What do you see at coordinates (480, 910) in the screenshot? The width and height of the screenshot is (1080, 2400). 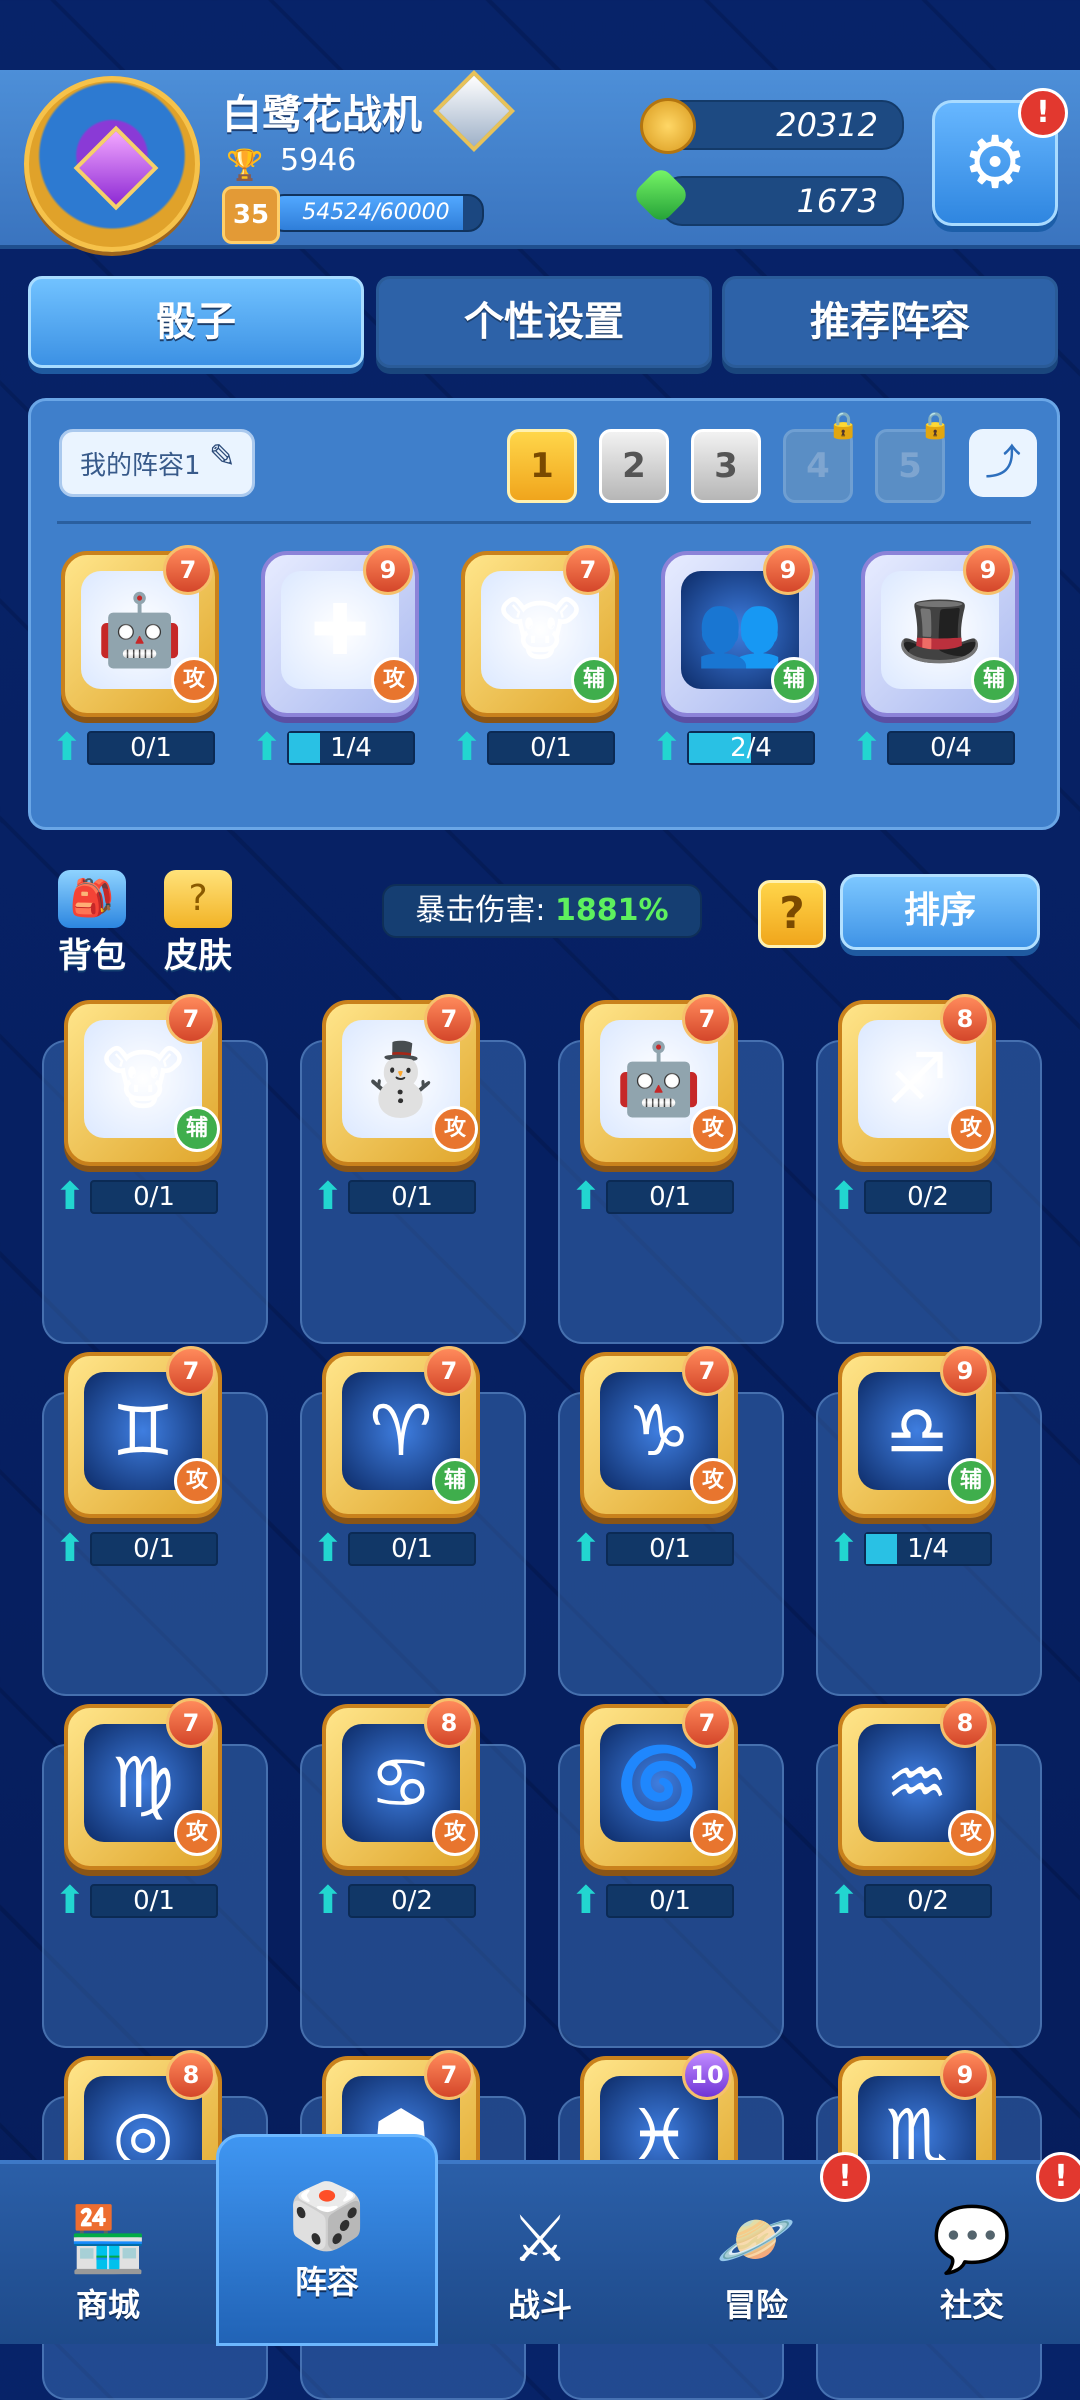 I see `crit-damage-label: 暴击伤害:` at bounding box center [480, 910].